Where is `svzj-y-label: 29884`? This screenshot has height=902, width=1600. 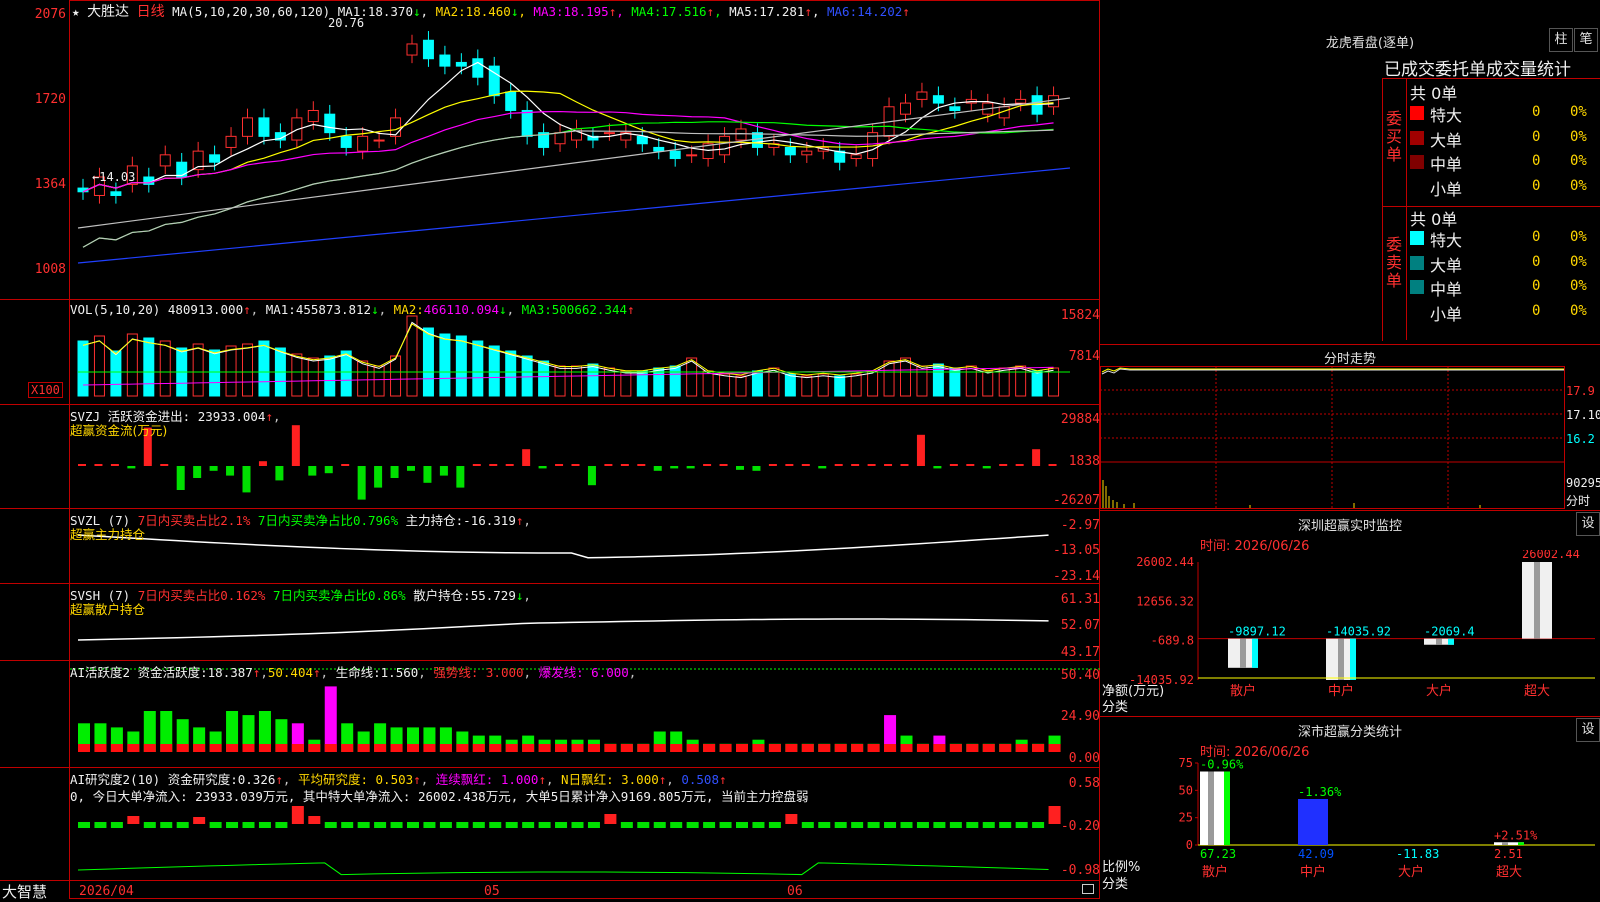 svzj-y-label: 29884 is located at coordinates (1080, 419).